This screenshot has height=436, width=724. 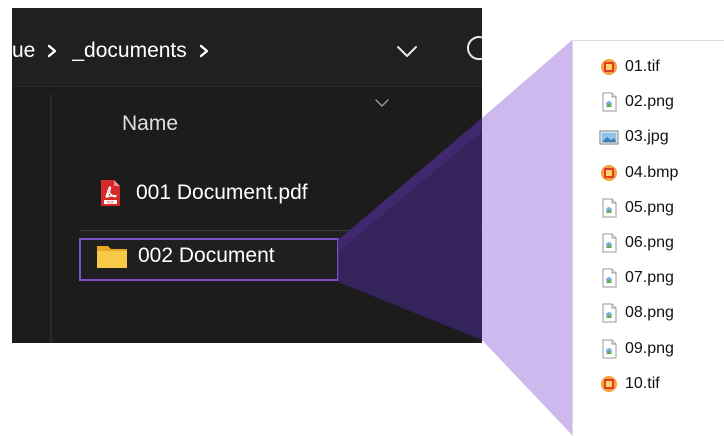 I want to click on list-item: 09.png, so click(x=636, y=349).